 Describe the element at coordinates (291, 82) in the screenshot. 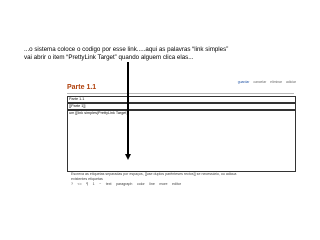

I see `add-link: adiciar` at that location.